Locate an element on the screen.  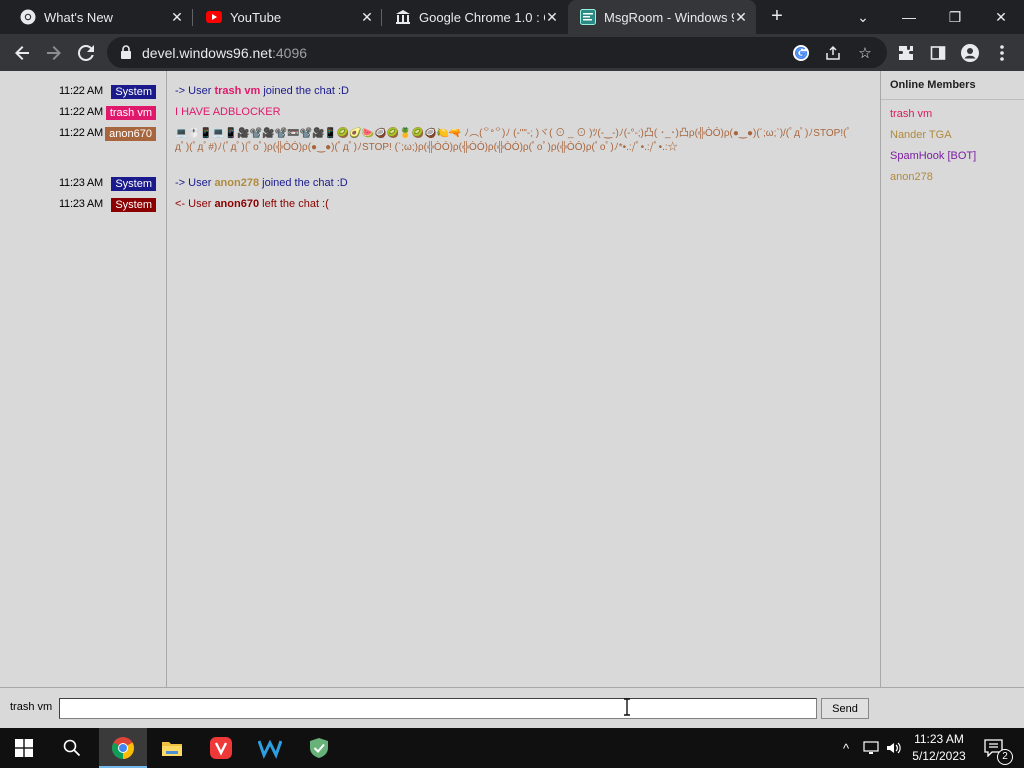
message-input is located at coordinates (438, 708).